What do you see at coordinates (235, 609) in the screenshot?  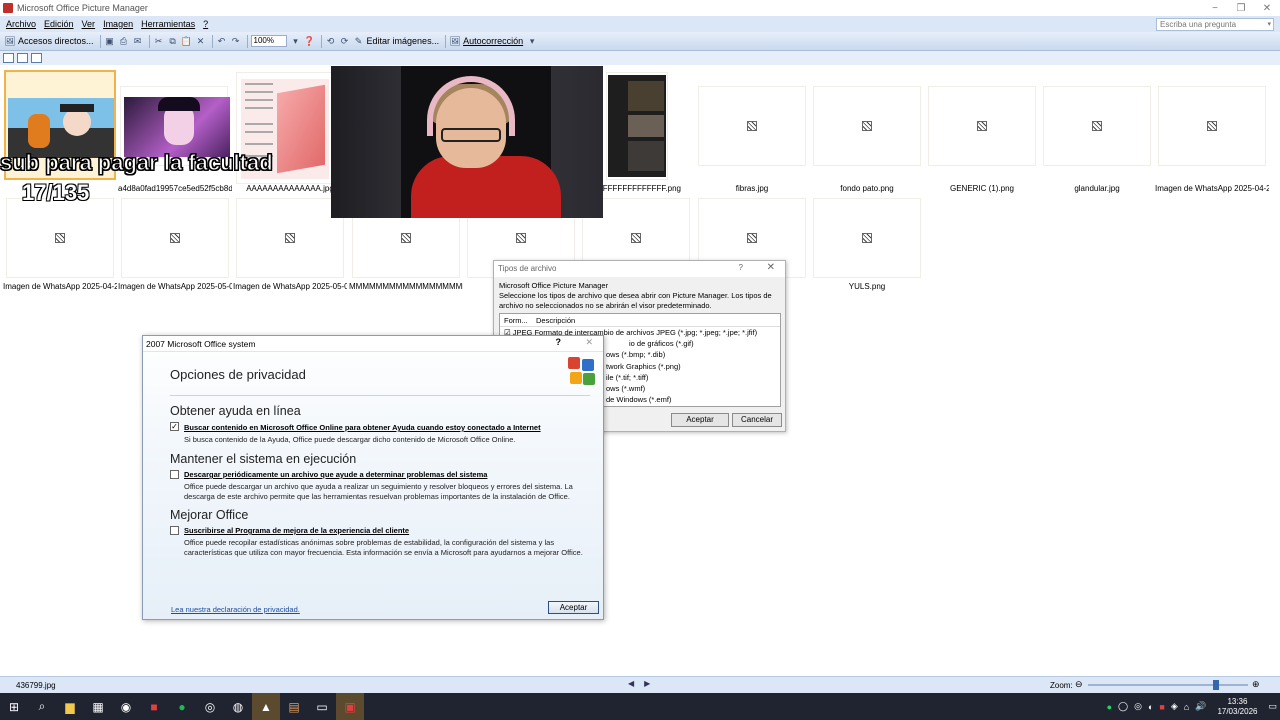 I see `privacy-statement-link: Lea nuestra declaración de privacidad.` at bounding box center [235, 609].